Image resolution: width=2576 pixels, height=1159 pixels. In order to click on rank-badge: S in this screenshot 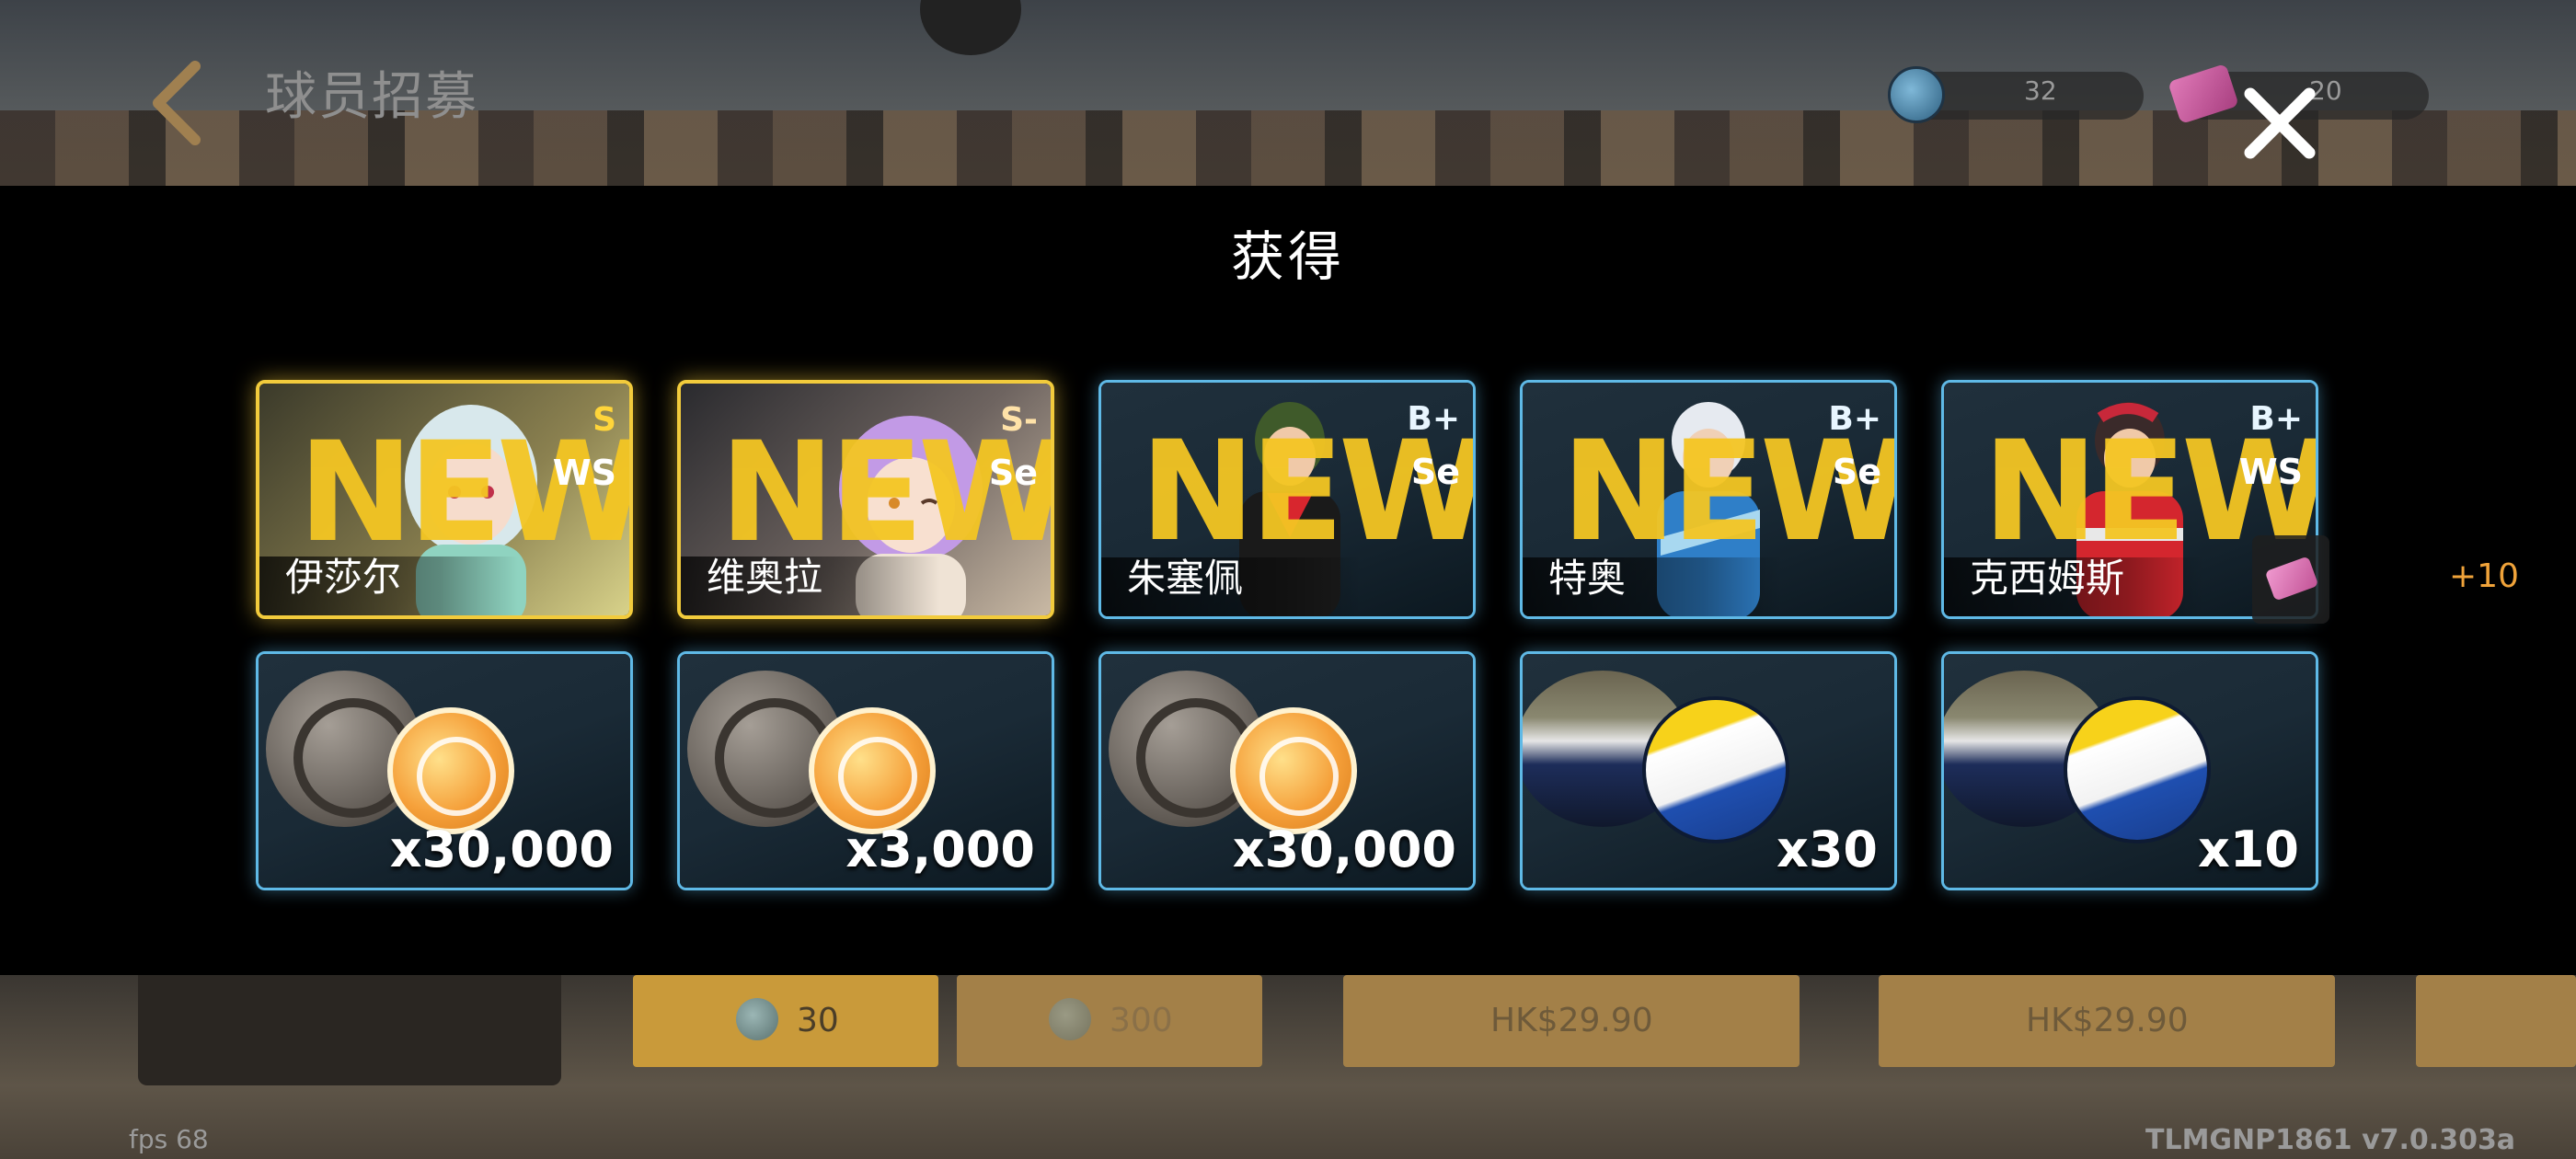, I will do `click(604, 420)`.